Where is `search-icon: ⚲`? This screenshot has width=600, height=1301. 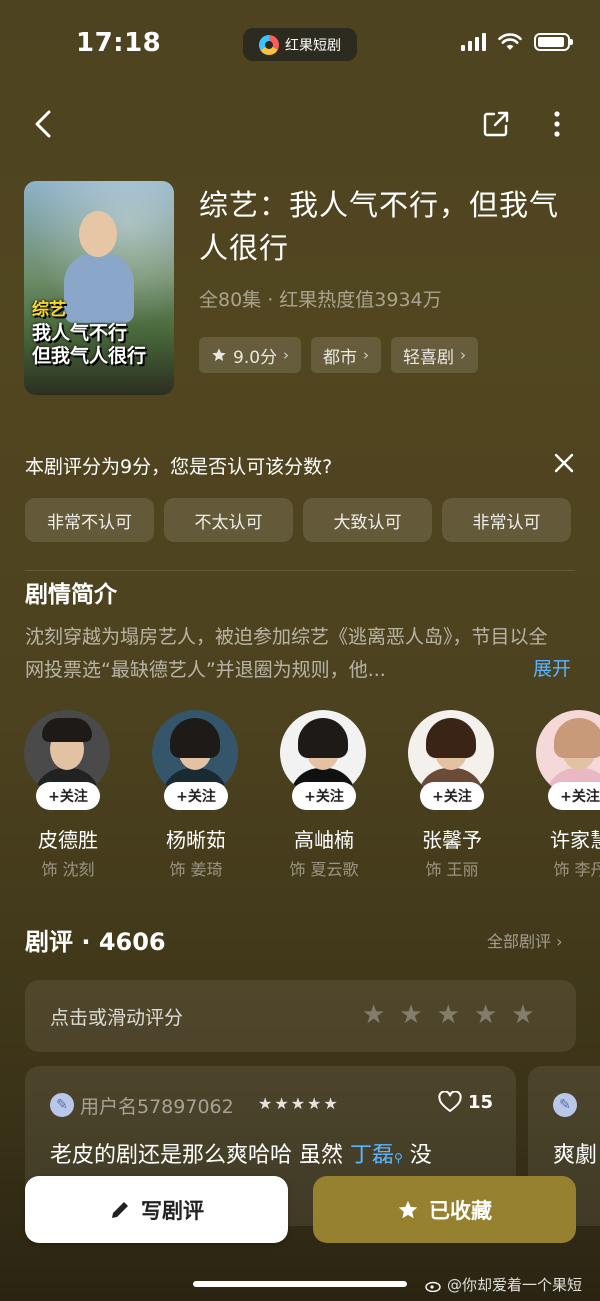 search-icon: ⚲ is located at coordinates (398, 1158).